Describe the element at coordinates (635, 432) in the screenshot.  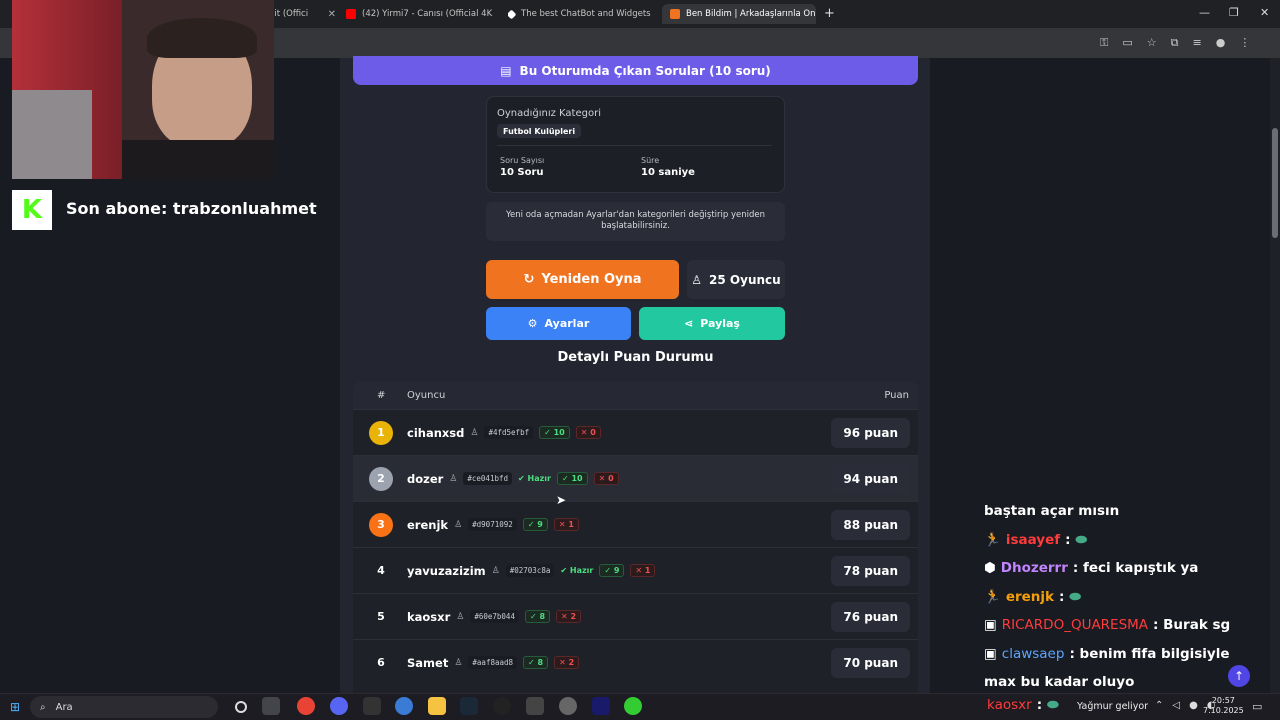
I see `table-row: 1 cihanxsd ♙ #4fd5efbf ✓ 10 ✕ 0 96 puan` at that location.